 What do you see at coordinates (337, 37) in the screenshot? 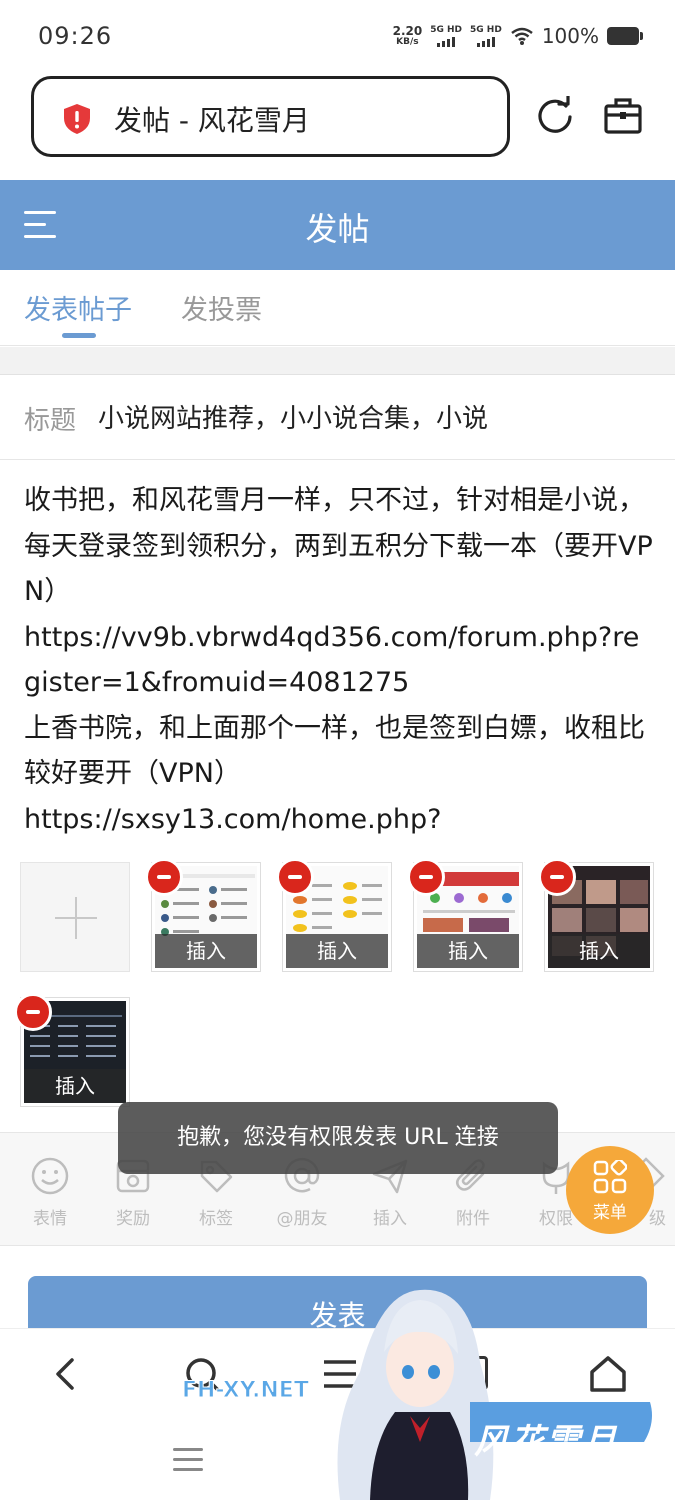
I see `status-bar: 09:26 2.20 KB/s 5G HD 5G HD 100%` at bounding box center [337, 37].